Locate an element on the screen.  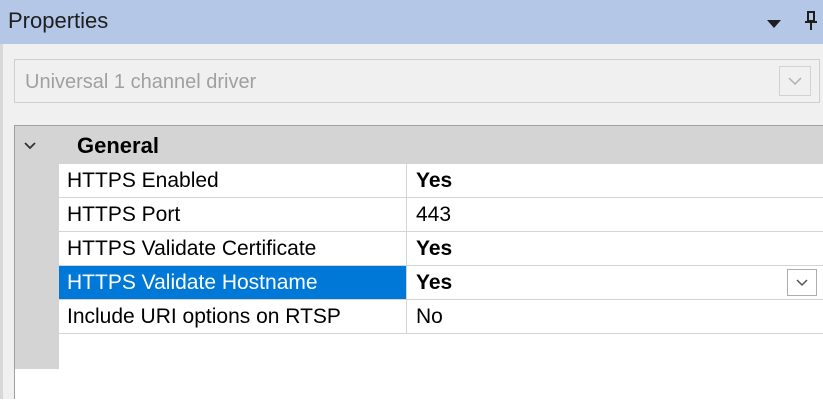
panel-title: Properties is located at coordinates (58, 20).